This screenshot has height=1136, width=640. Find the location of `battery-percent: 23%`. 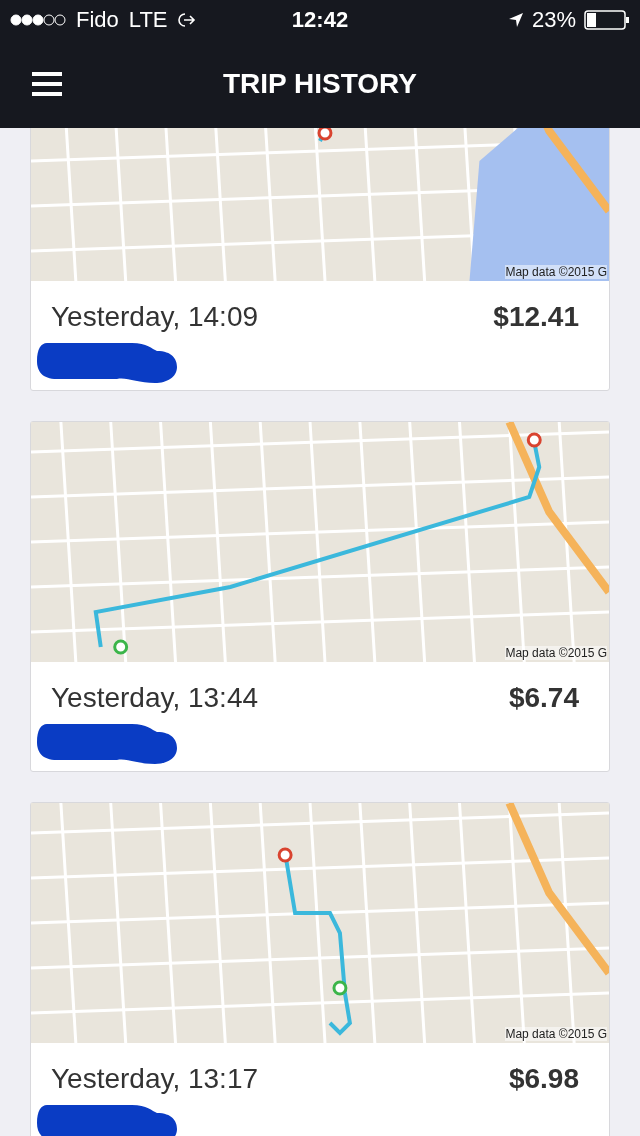

battery-percent: 23% is located at coordinates (553, 20).